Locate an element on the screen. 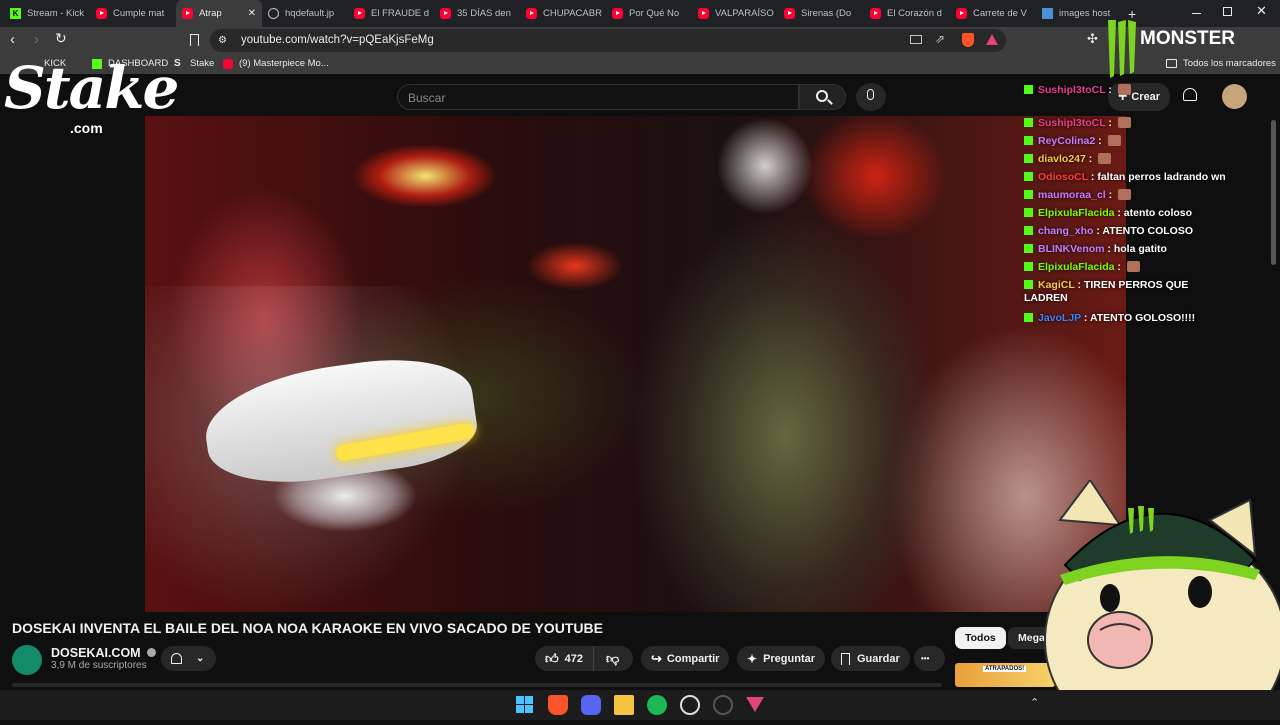 Image resolution: width=1280 pixels, height=725 pixels. chat-text: hola gatito is located at coordinates (1140, 249).